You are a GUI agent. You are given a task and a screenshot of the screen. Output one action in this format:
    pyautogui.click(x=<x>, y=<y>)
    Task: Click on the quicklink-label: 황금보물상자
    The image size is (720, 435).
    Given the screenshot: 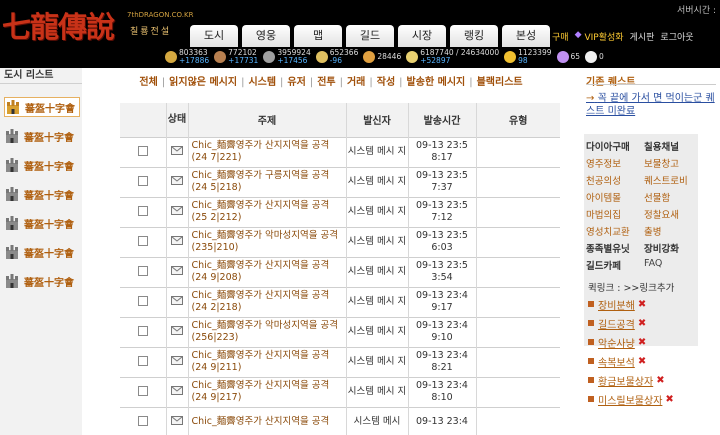 What is the action you would take?
    pyautogui.click(x=625, y=380)
    